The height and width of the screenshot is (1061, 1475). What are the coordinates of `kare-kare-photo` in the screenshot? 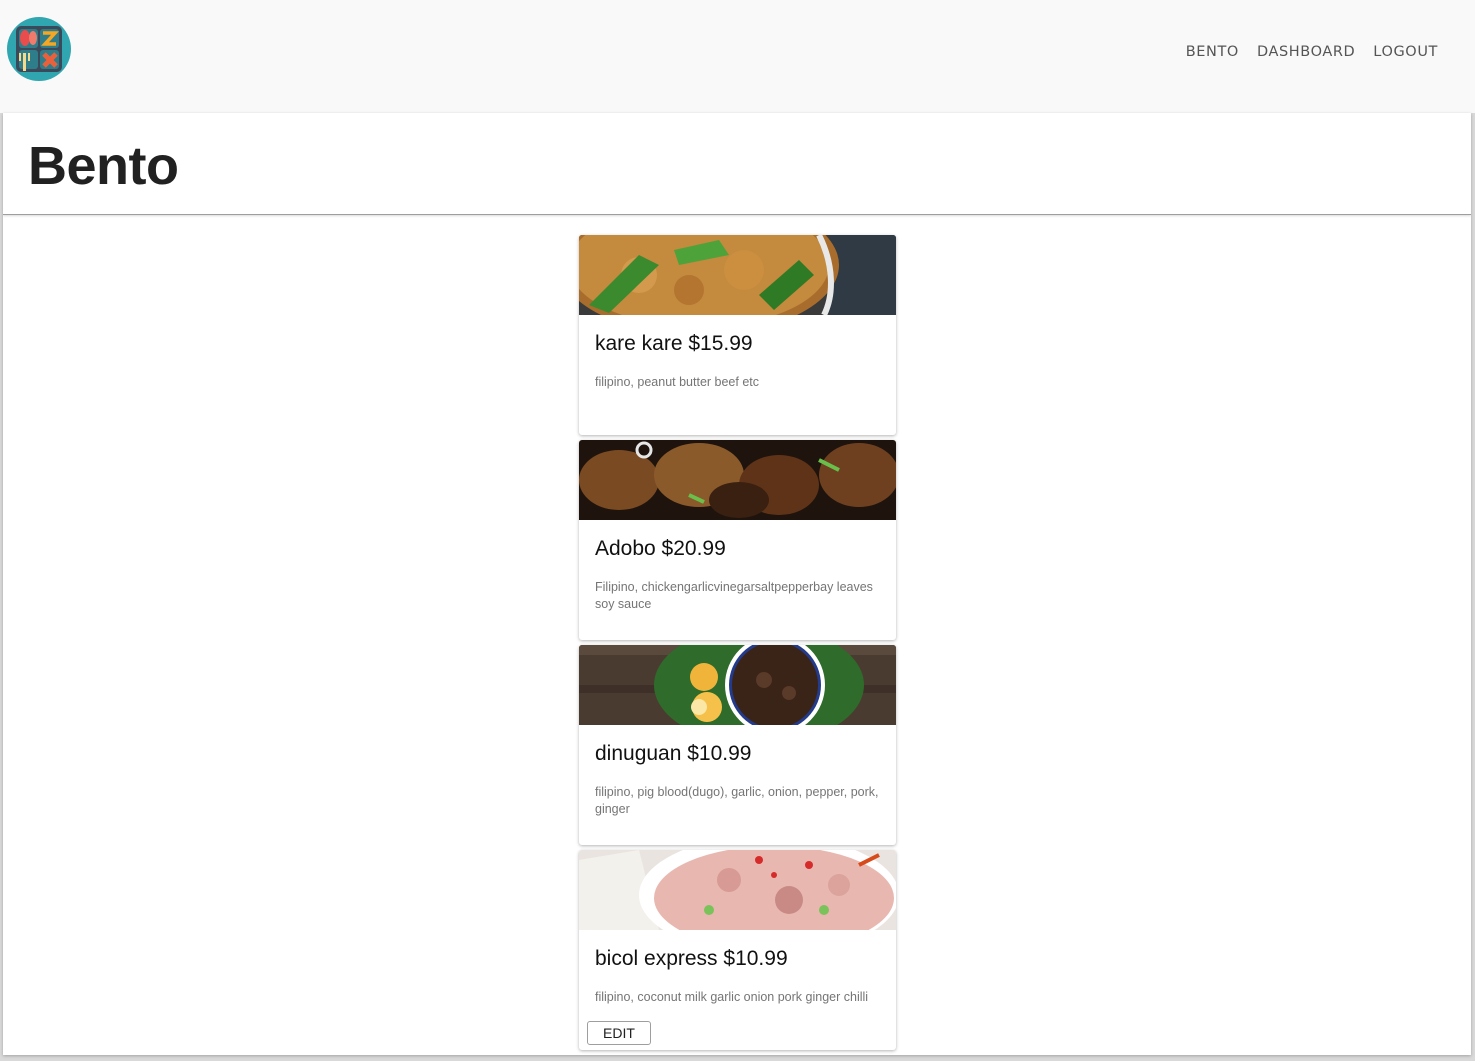 It's located at (737, 275).